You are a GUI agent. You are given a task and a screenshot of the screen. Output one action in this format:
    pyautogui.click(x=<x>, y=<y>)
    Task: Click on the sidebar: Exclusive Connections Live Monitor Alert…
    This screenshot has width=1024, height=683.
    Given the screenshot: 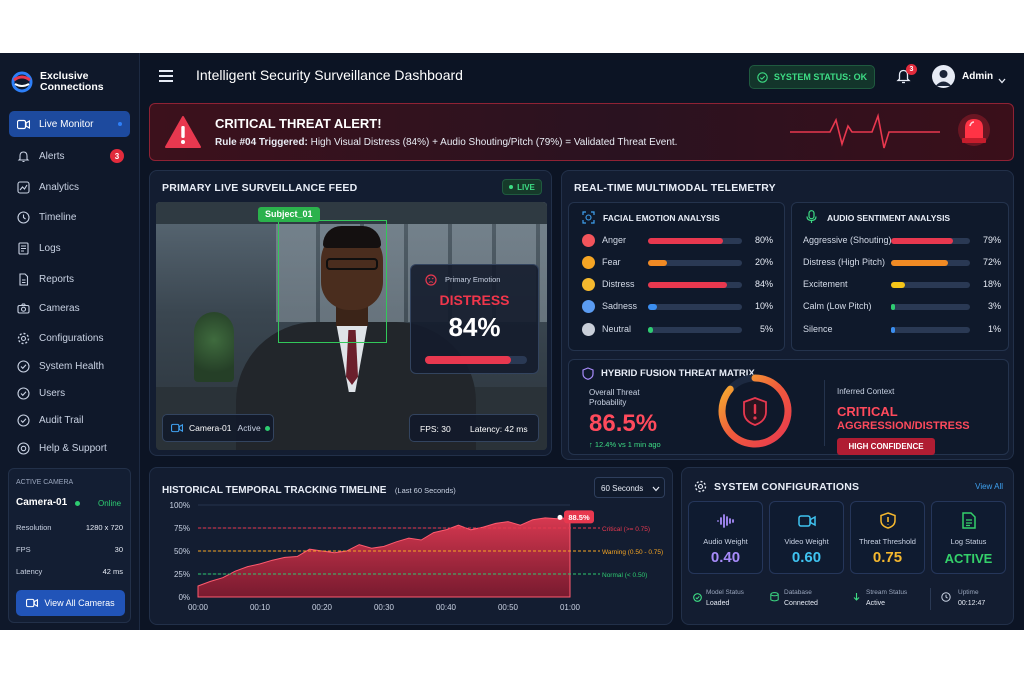 What is the action you would take?
    pyautogui.click(x=70, y=341)
    